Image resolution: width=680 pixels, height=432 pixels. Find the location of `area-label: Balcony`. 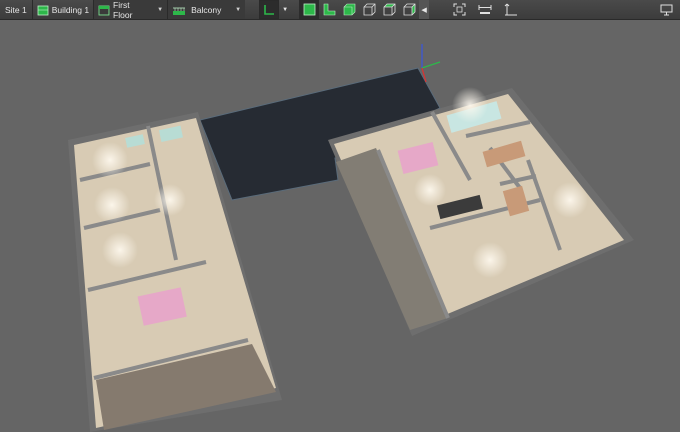

area-label: Balcony is located at coordinates (206, 9).